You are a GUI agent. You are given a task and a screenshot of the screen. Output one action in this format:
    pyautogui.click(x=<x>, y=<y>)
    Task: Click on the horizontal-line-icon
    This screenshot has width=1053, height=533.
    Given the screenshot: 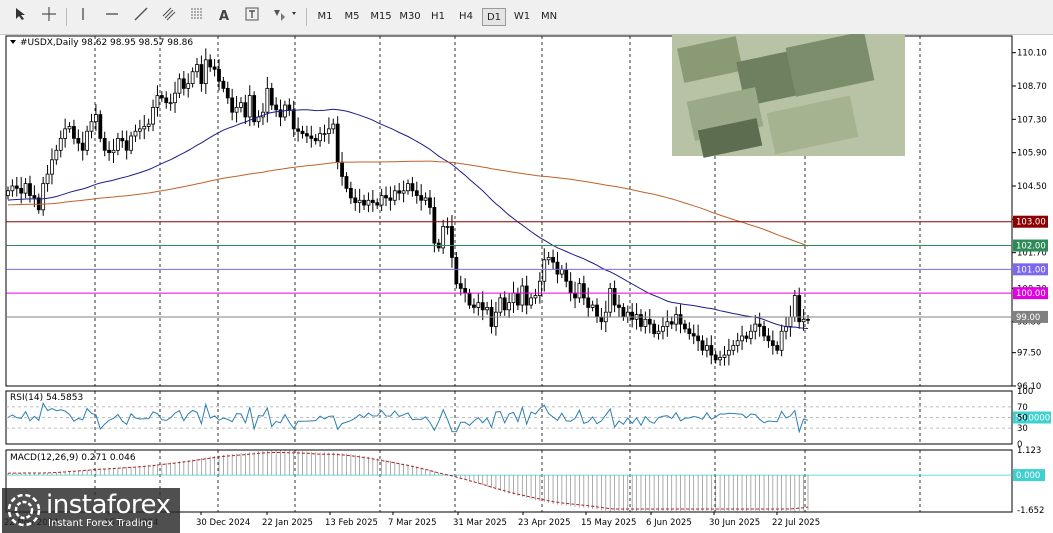 What is the action you would take?
    pyautogui.click(x=112, y=17)
    